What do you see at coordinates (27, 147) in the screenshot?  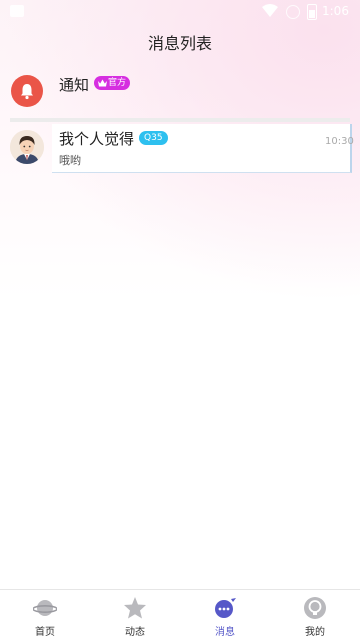 I see `avatar` at bounding box center [27, 147].